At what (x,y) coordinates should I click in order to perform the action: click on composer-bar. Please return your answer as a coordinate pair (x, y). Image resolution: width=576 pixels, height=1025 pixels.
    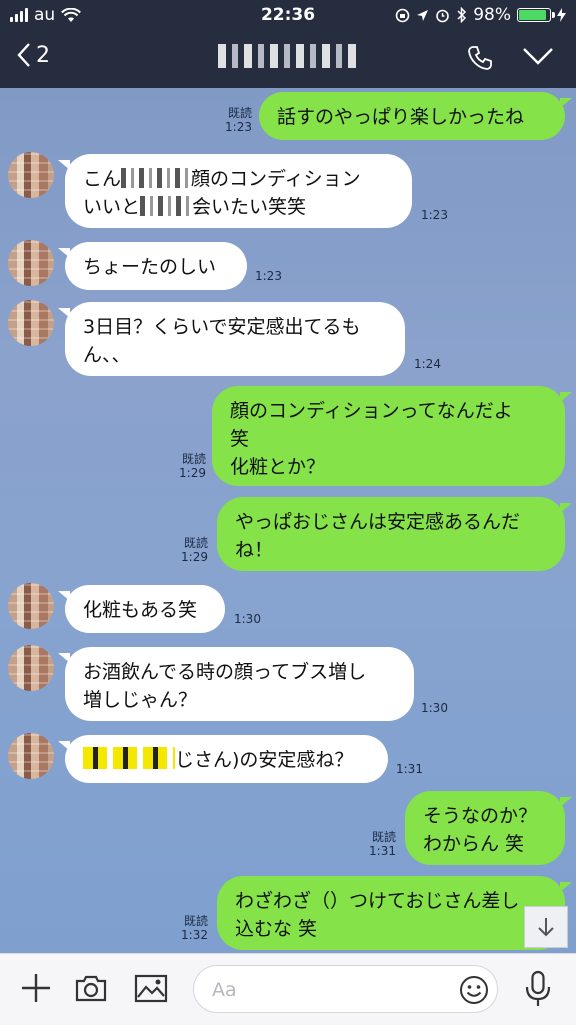
    Looking at the image, I should click on (288, 989).